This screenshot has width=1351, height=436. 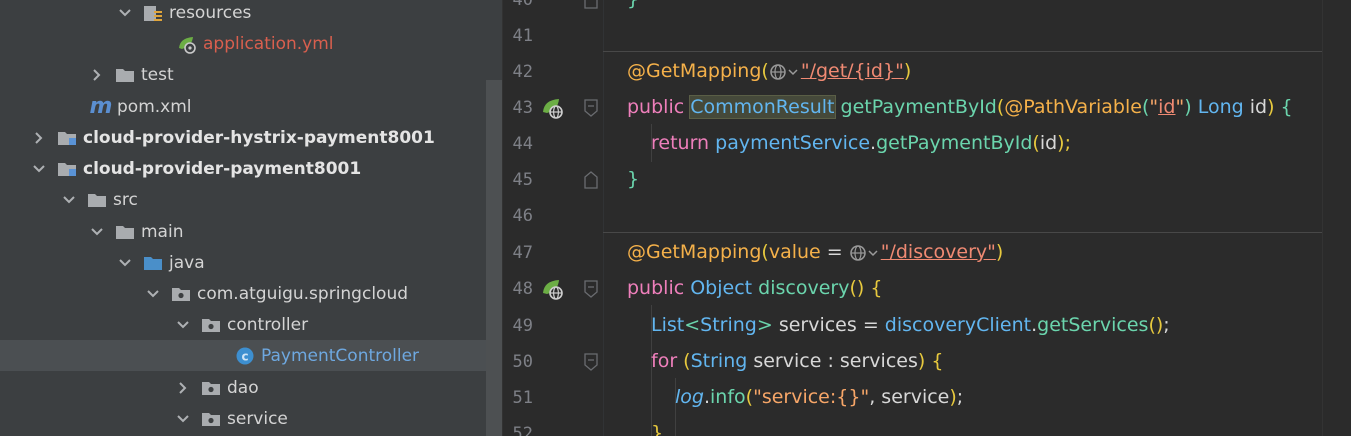 What do you see at coordinates (927, 9) in the screenshot?
I see `code-line-40: 40 }` at bounding box center [927, 9].